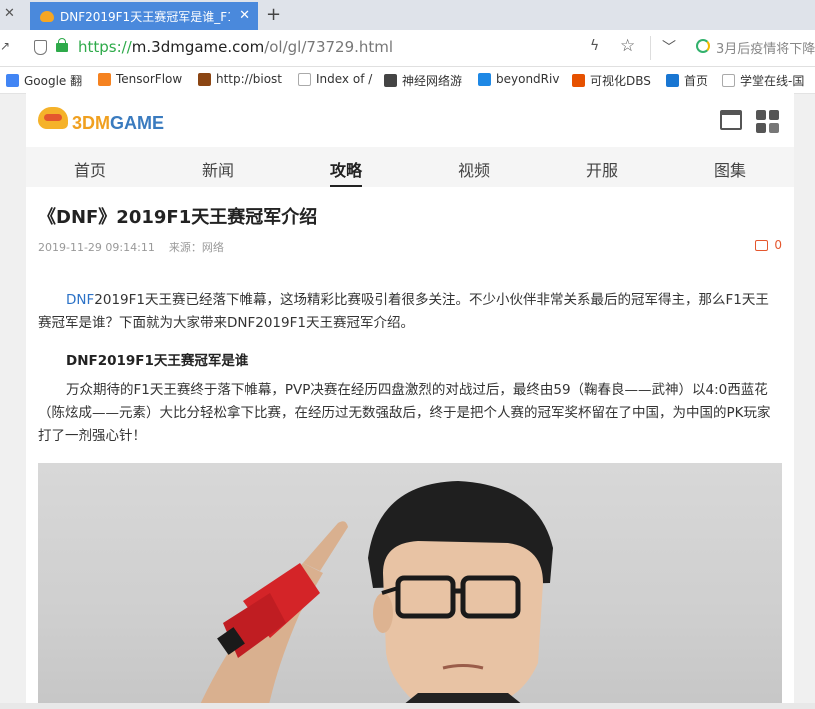  What do you see at coordinates (669, 47) in the screenshot?
I see `chevron-down-icon: ﹀` at bounding box center [669, 47].